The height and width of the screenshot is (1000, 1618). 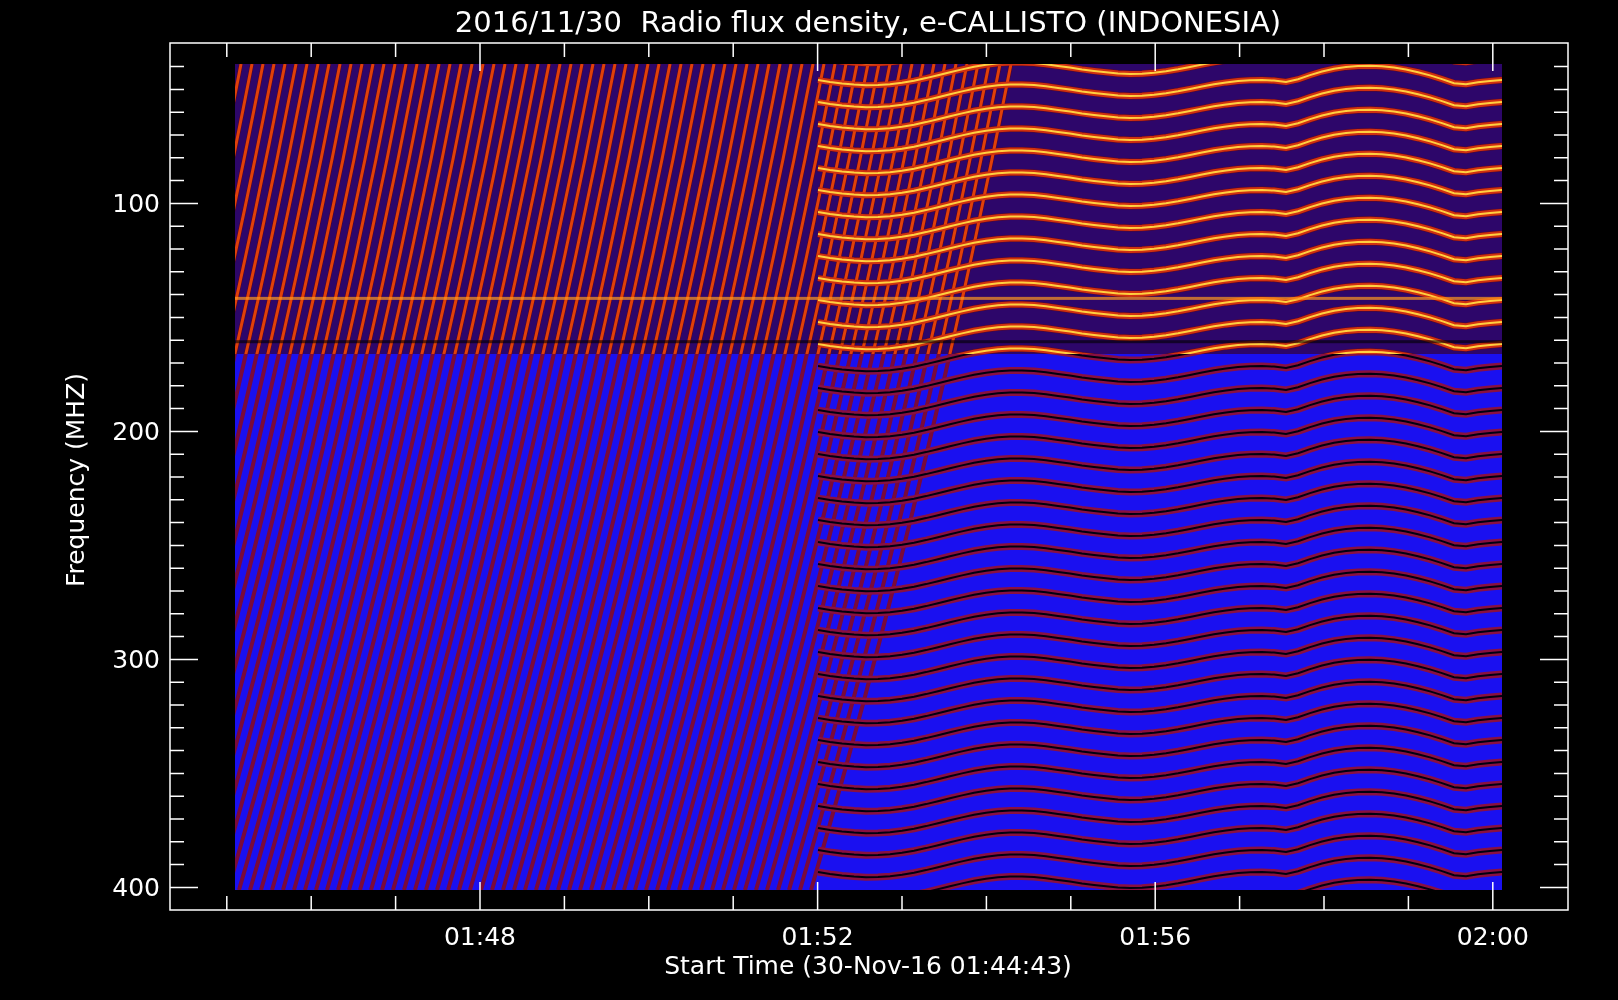 What do you see at coordinates (136, 432) in the screenshot?
I see `y-tick-label: 200` at bounding box center [136, 432].